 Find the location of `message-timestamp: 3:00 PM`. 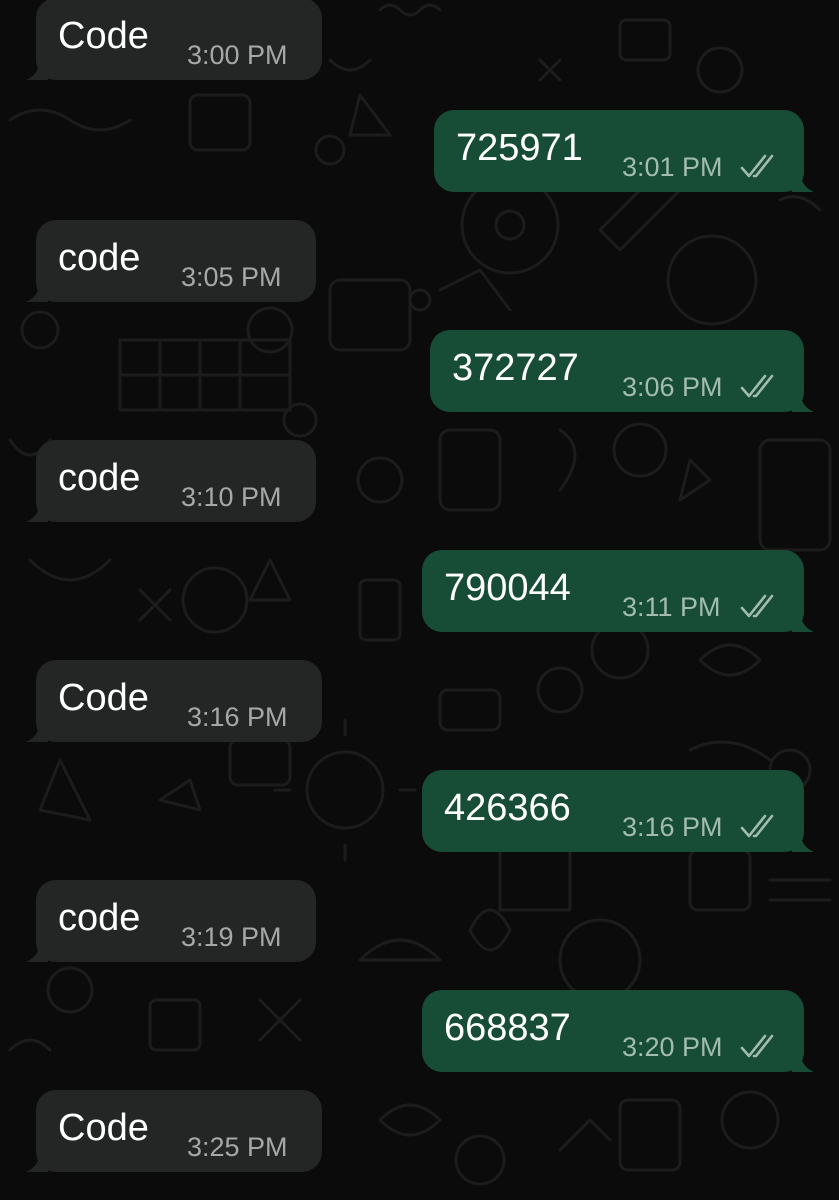

message-timestamp: 3:00 PM is located at coordinates (237, 55).